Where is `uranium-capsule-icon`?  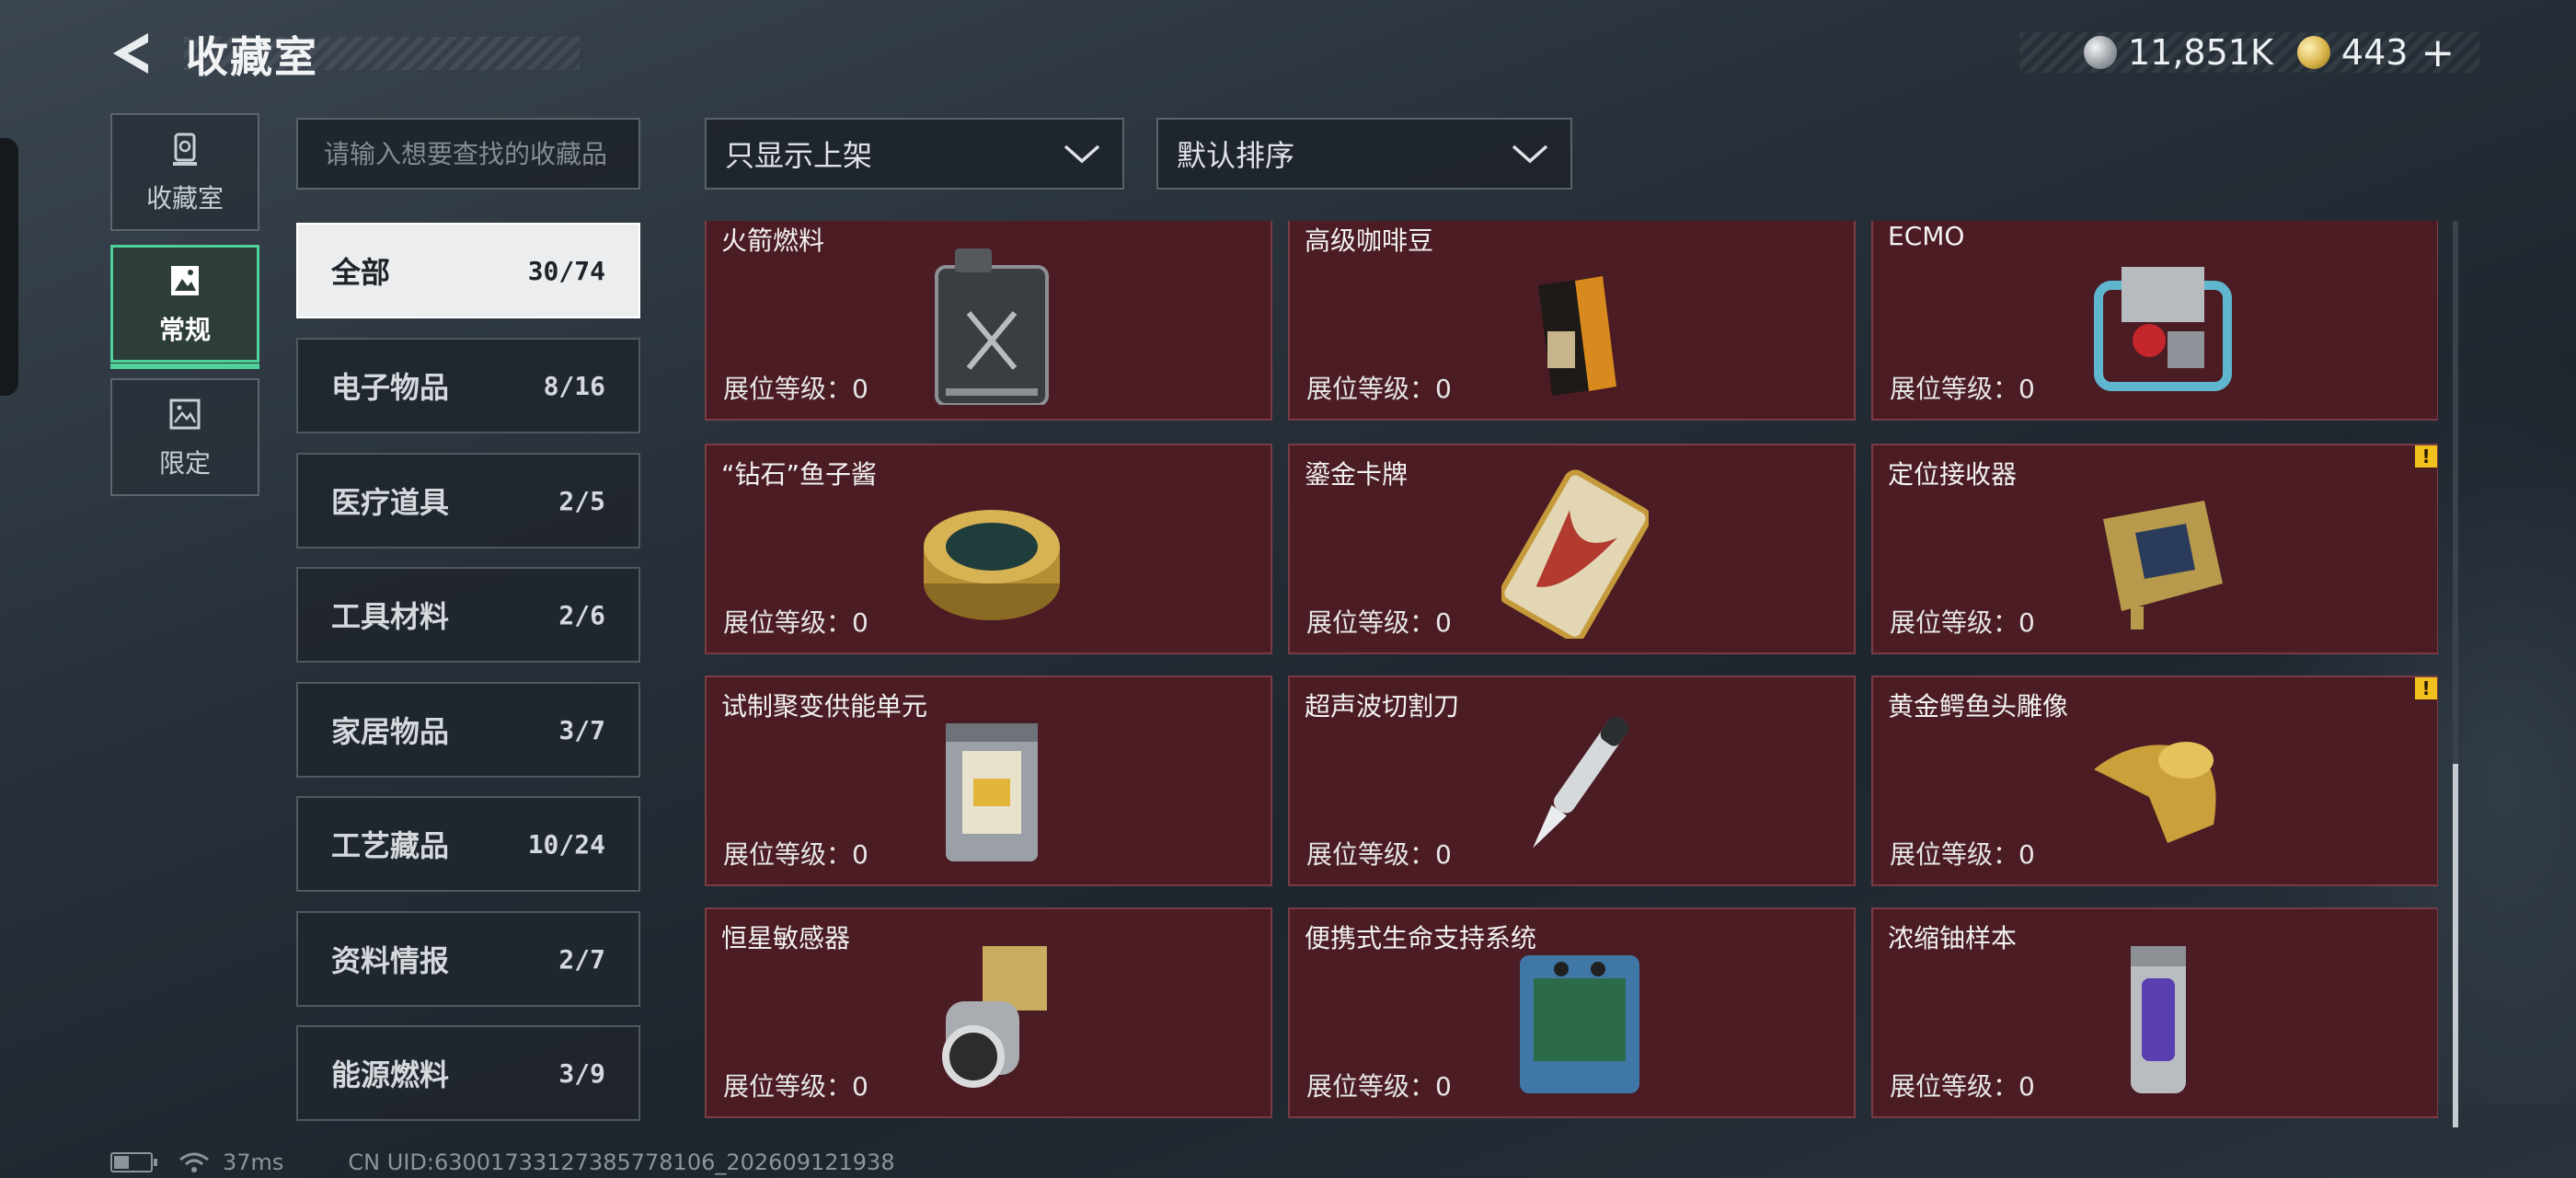 uranium-capsule-icon is located at coordinates (2158, 1020).